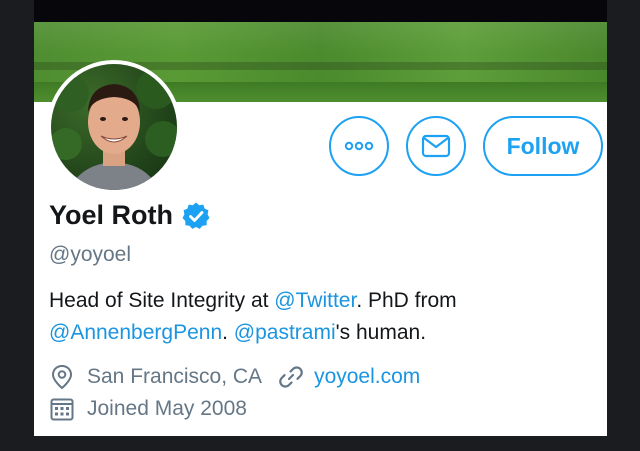 Image resolution: width=640 pixels, height=451 pixels. I want to click on location-text: San Francisco, CA, so click(175, 376).